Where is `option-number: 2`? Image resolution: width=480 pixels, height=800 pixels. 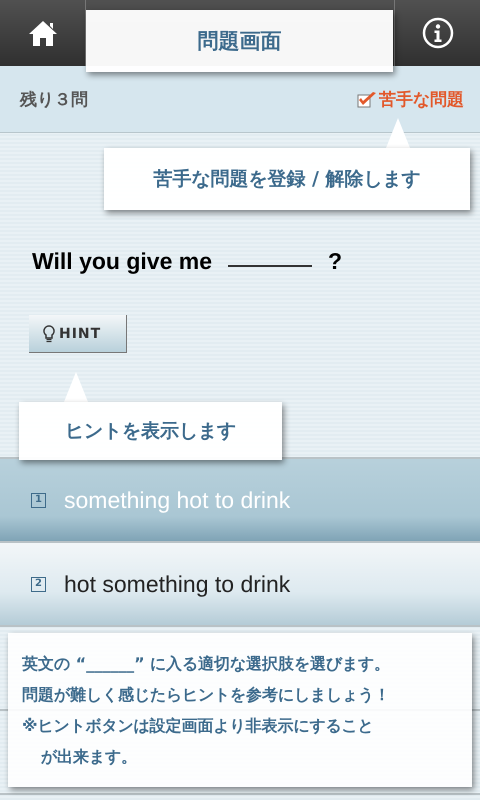 option-number: 2 is located at coordinates (38, 584).